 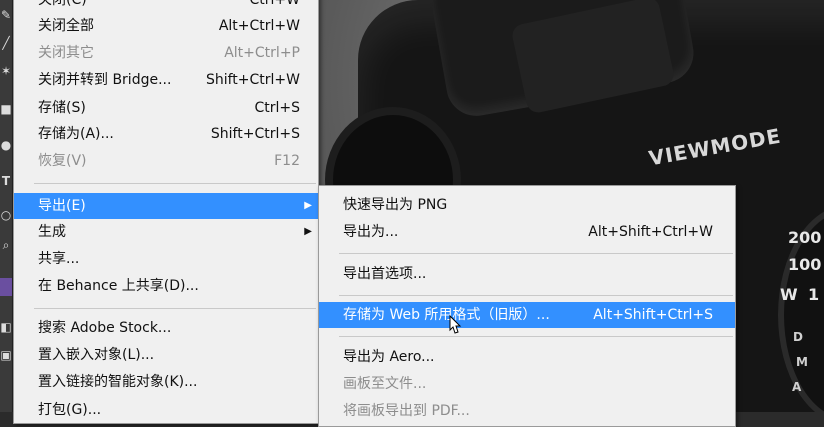 I want to click on menu-item-label: 关闭(C), so click(x=62, y=4).